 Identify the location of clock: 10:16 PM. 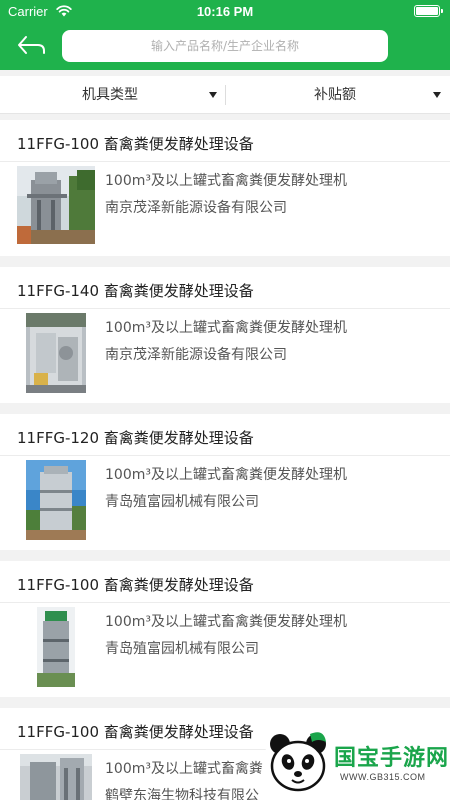
(225, 11).